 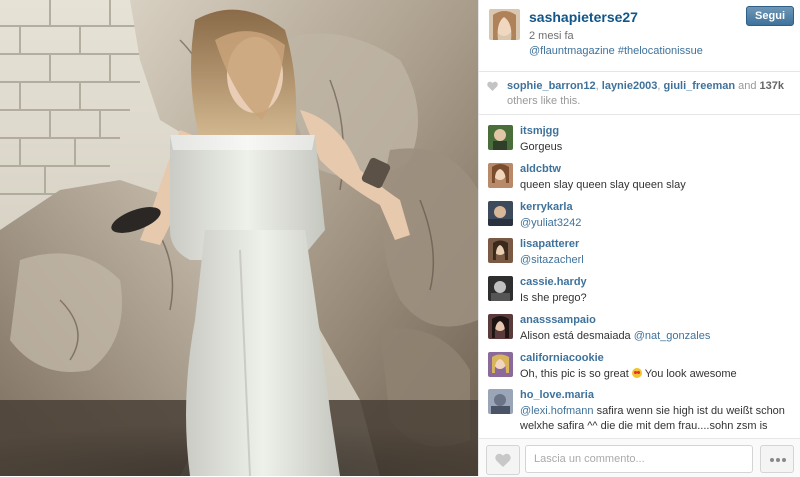 What do you see at coordinates (574, 374) in the screenshot?
I see `comment-body: Oh, this pic is so great` at bounding box center [574, 374].